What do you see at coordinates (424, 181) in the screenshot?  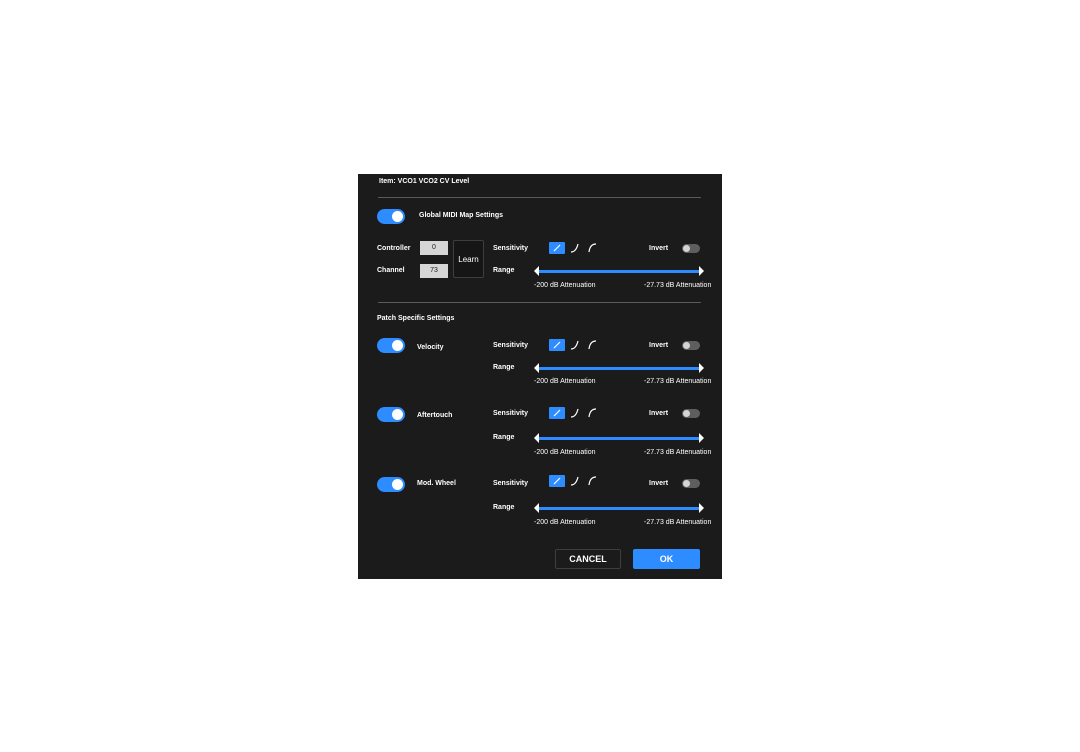 I see `dialog-title: Item: VCO1 VCO2 CV Level` at bounding box center [424, 181].